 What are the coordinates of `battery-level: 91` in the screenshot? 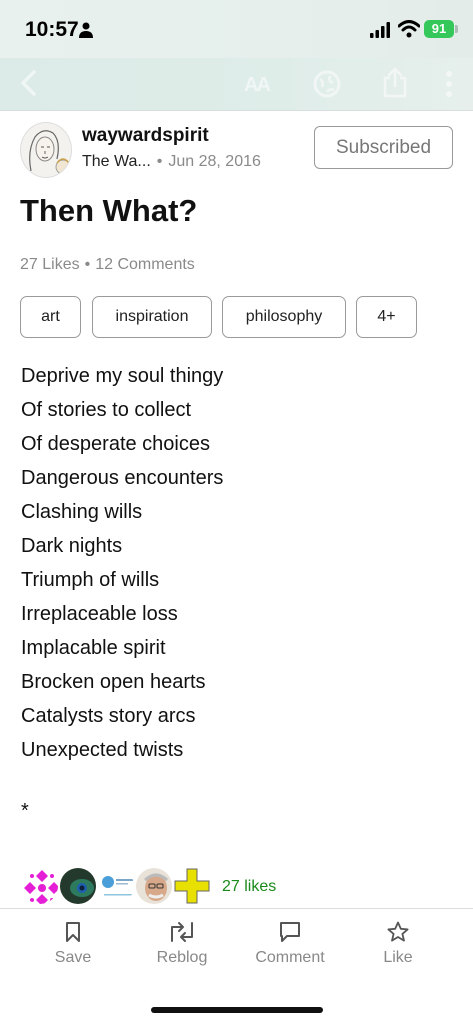 It's located at (439, 28).